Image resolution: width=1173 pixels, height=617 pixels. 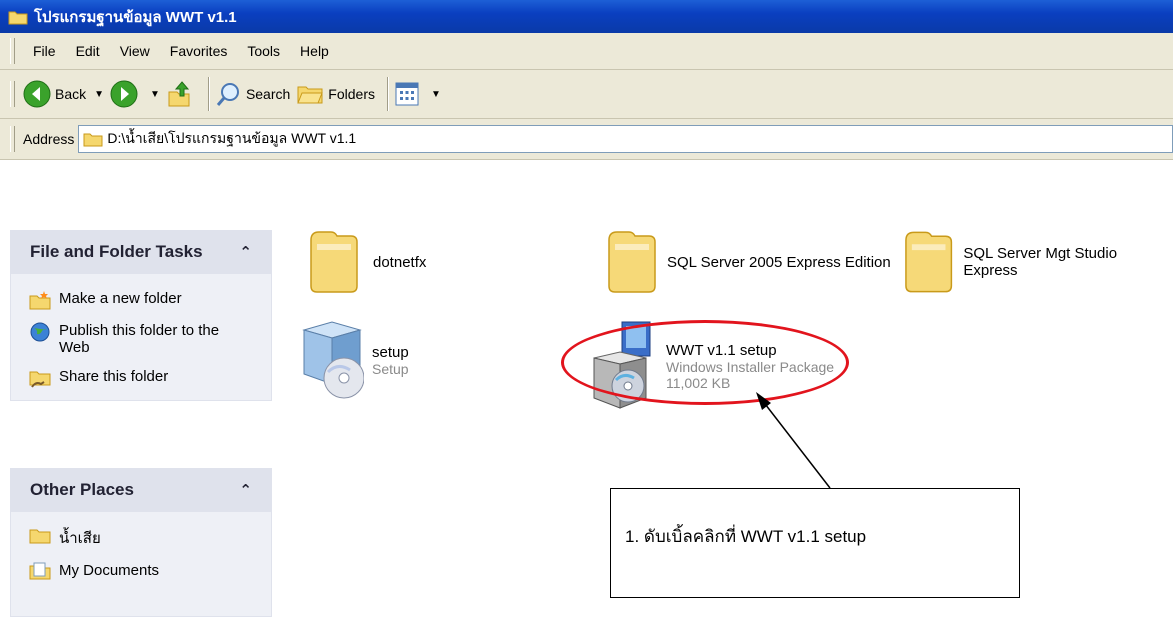 I want to click on back-button: Back, so click(x=54, y=94).